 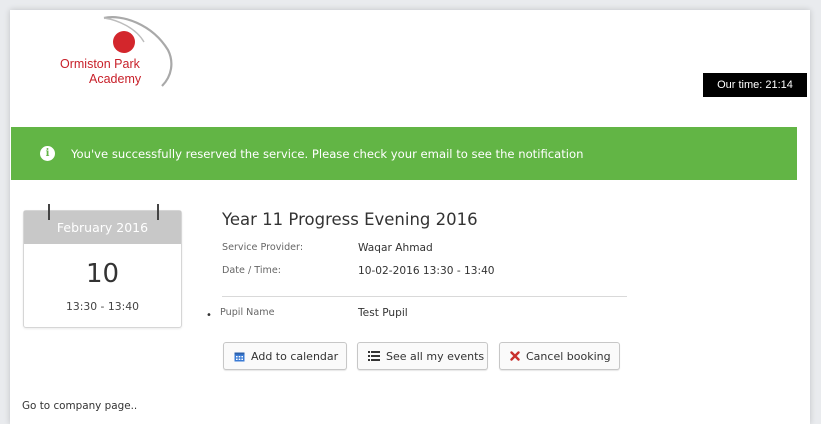 I want to click on calendar-month-text: February 2016, so click(x=102, y=227).